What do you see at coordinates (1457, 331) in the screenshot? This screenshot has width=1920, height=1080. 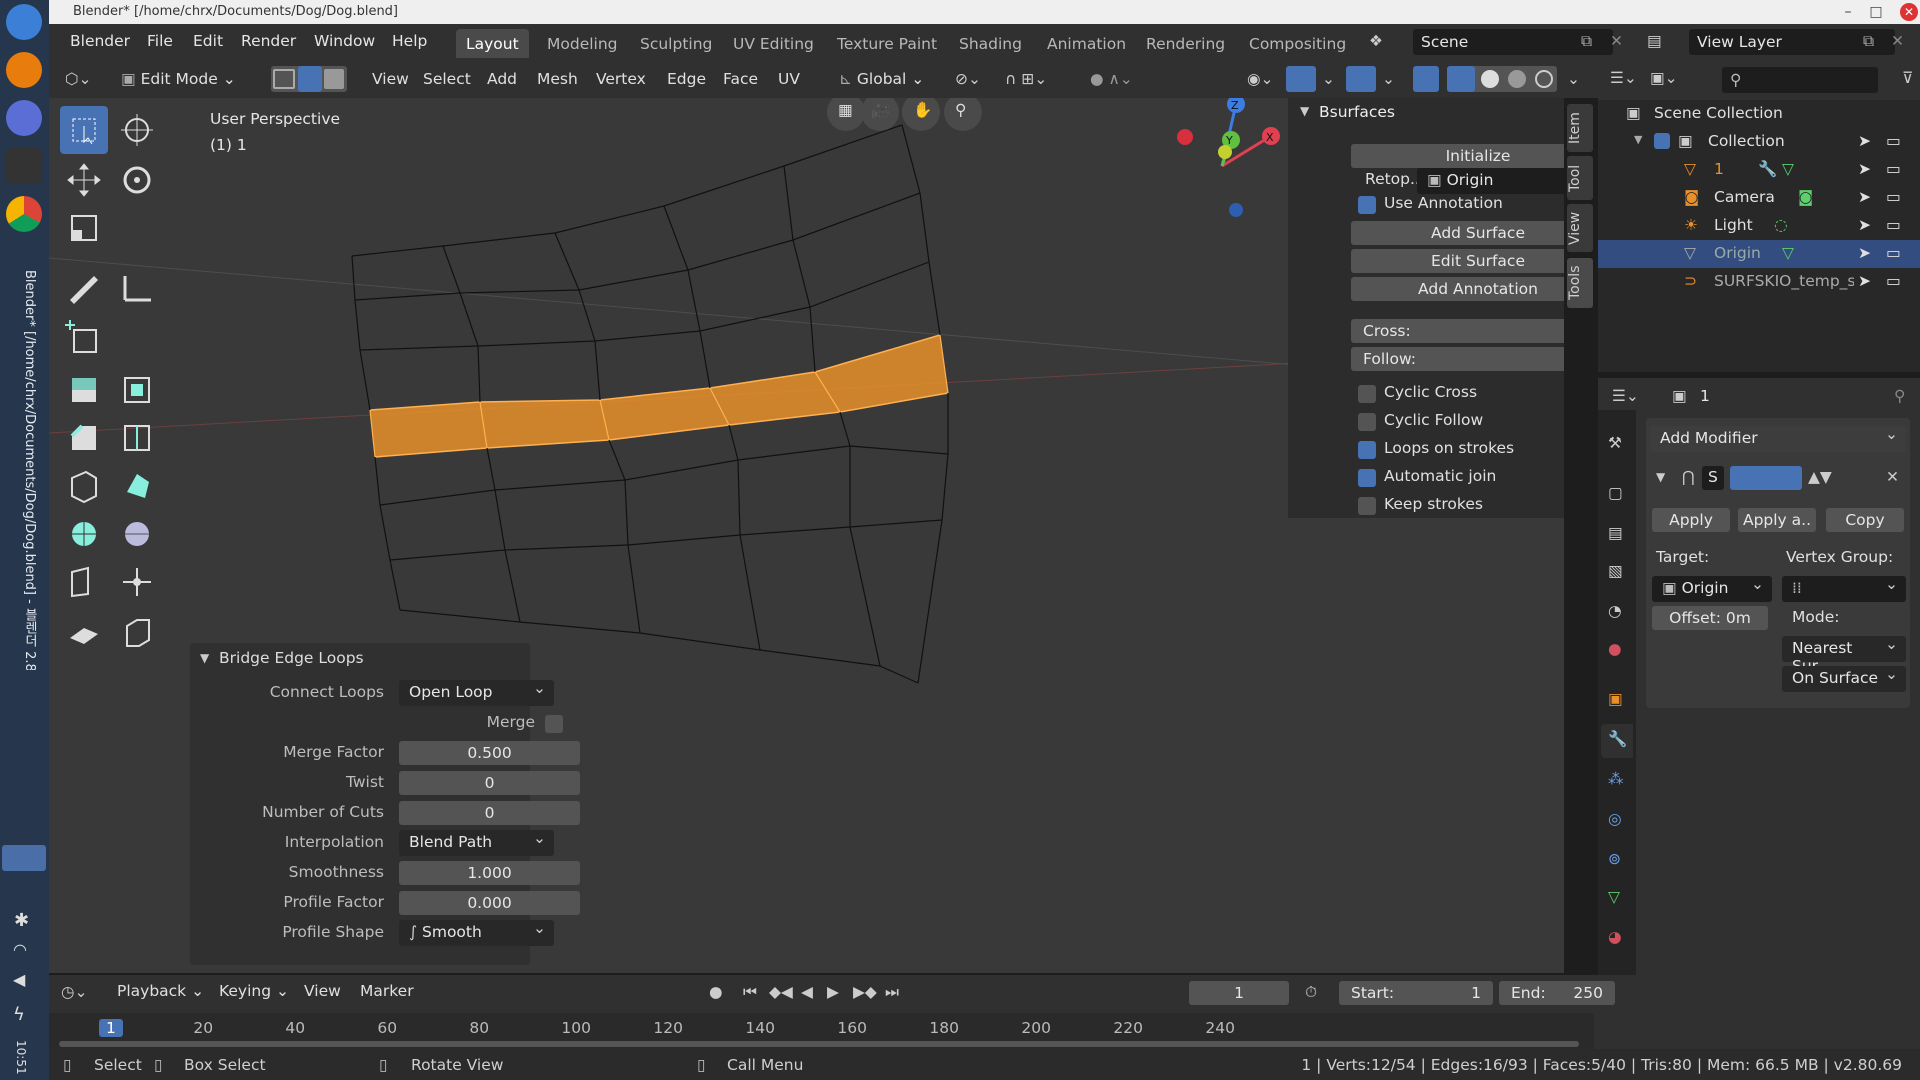 I see `cross-field: Cross:5` at bounding box center [1457, 331].